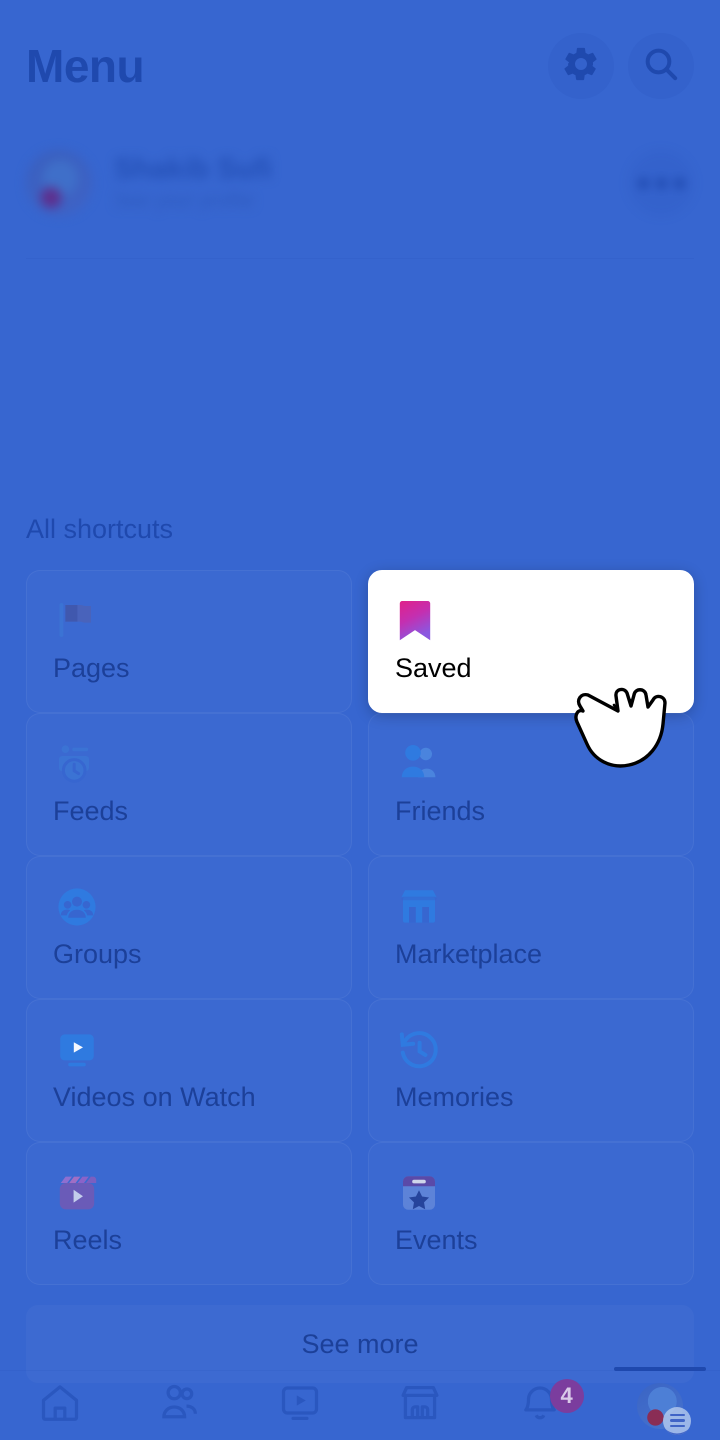 Image resolution: width=720 pixels, height=1440 pixels. I want to click on search-icon, so click(661, 66).